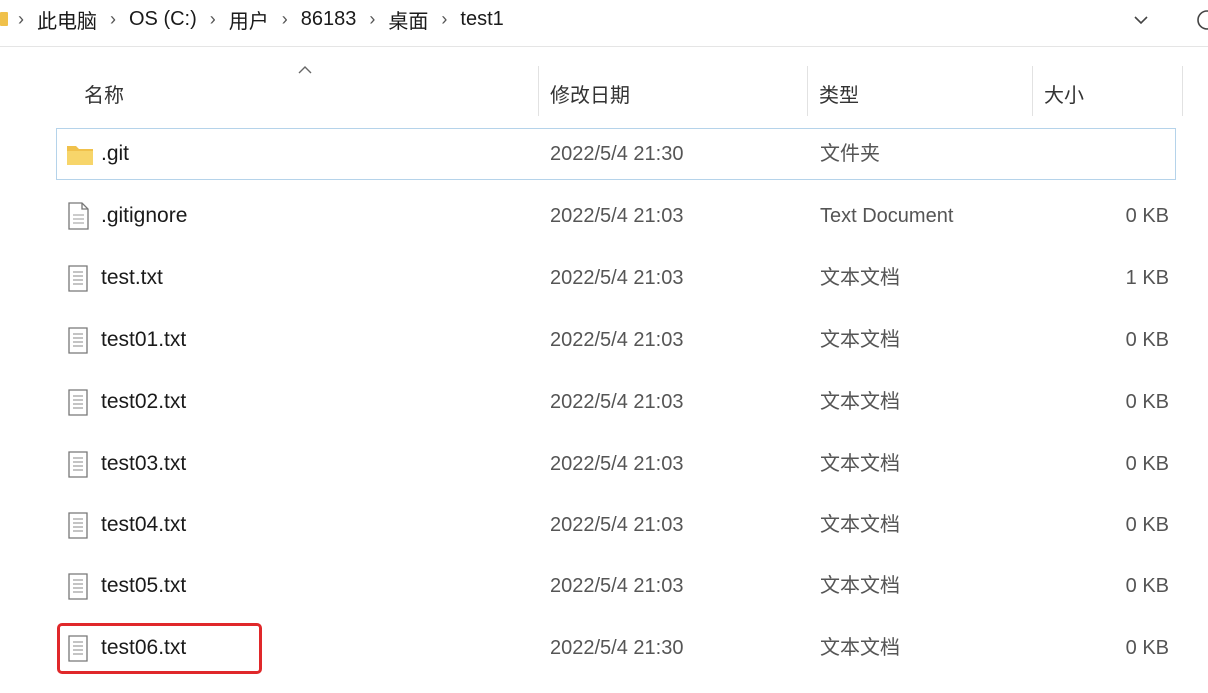 The width and height of the screenshot is (1208, 693). Describe the element at coordinates (249, 19) in the screenshot. I see `breadcrumb-item-users: 用户` at that location.